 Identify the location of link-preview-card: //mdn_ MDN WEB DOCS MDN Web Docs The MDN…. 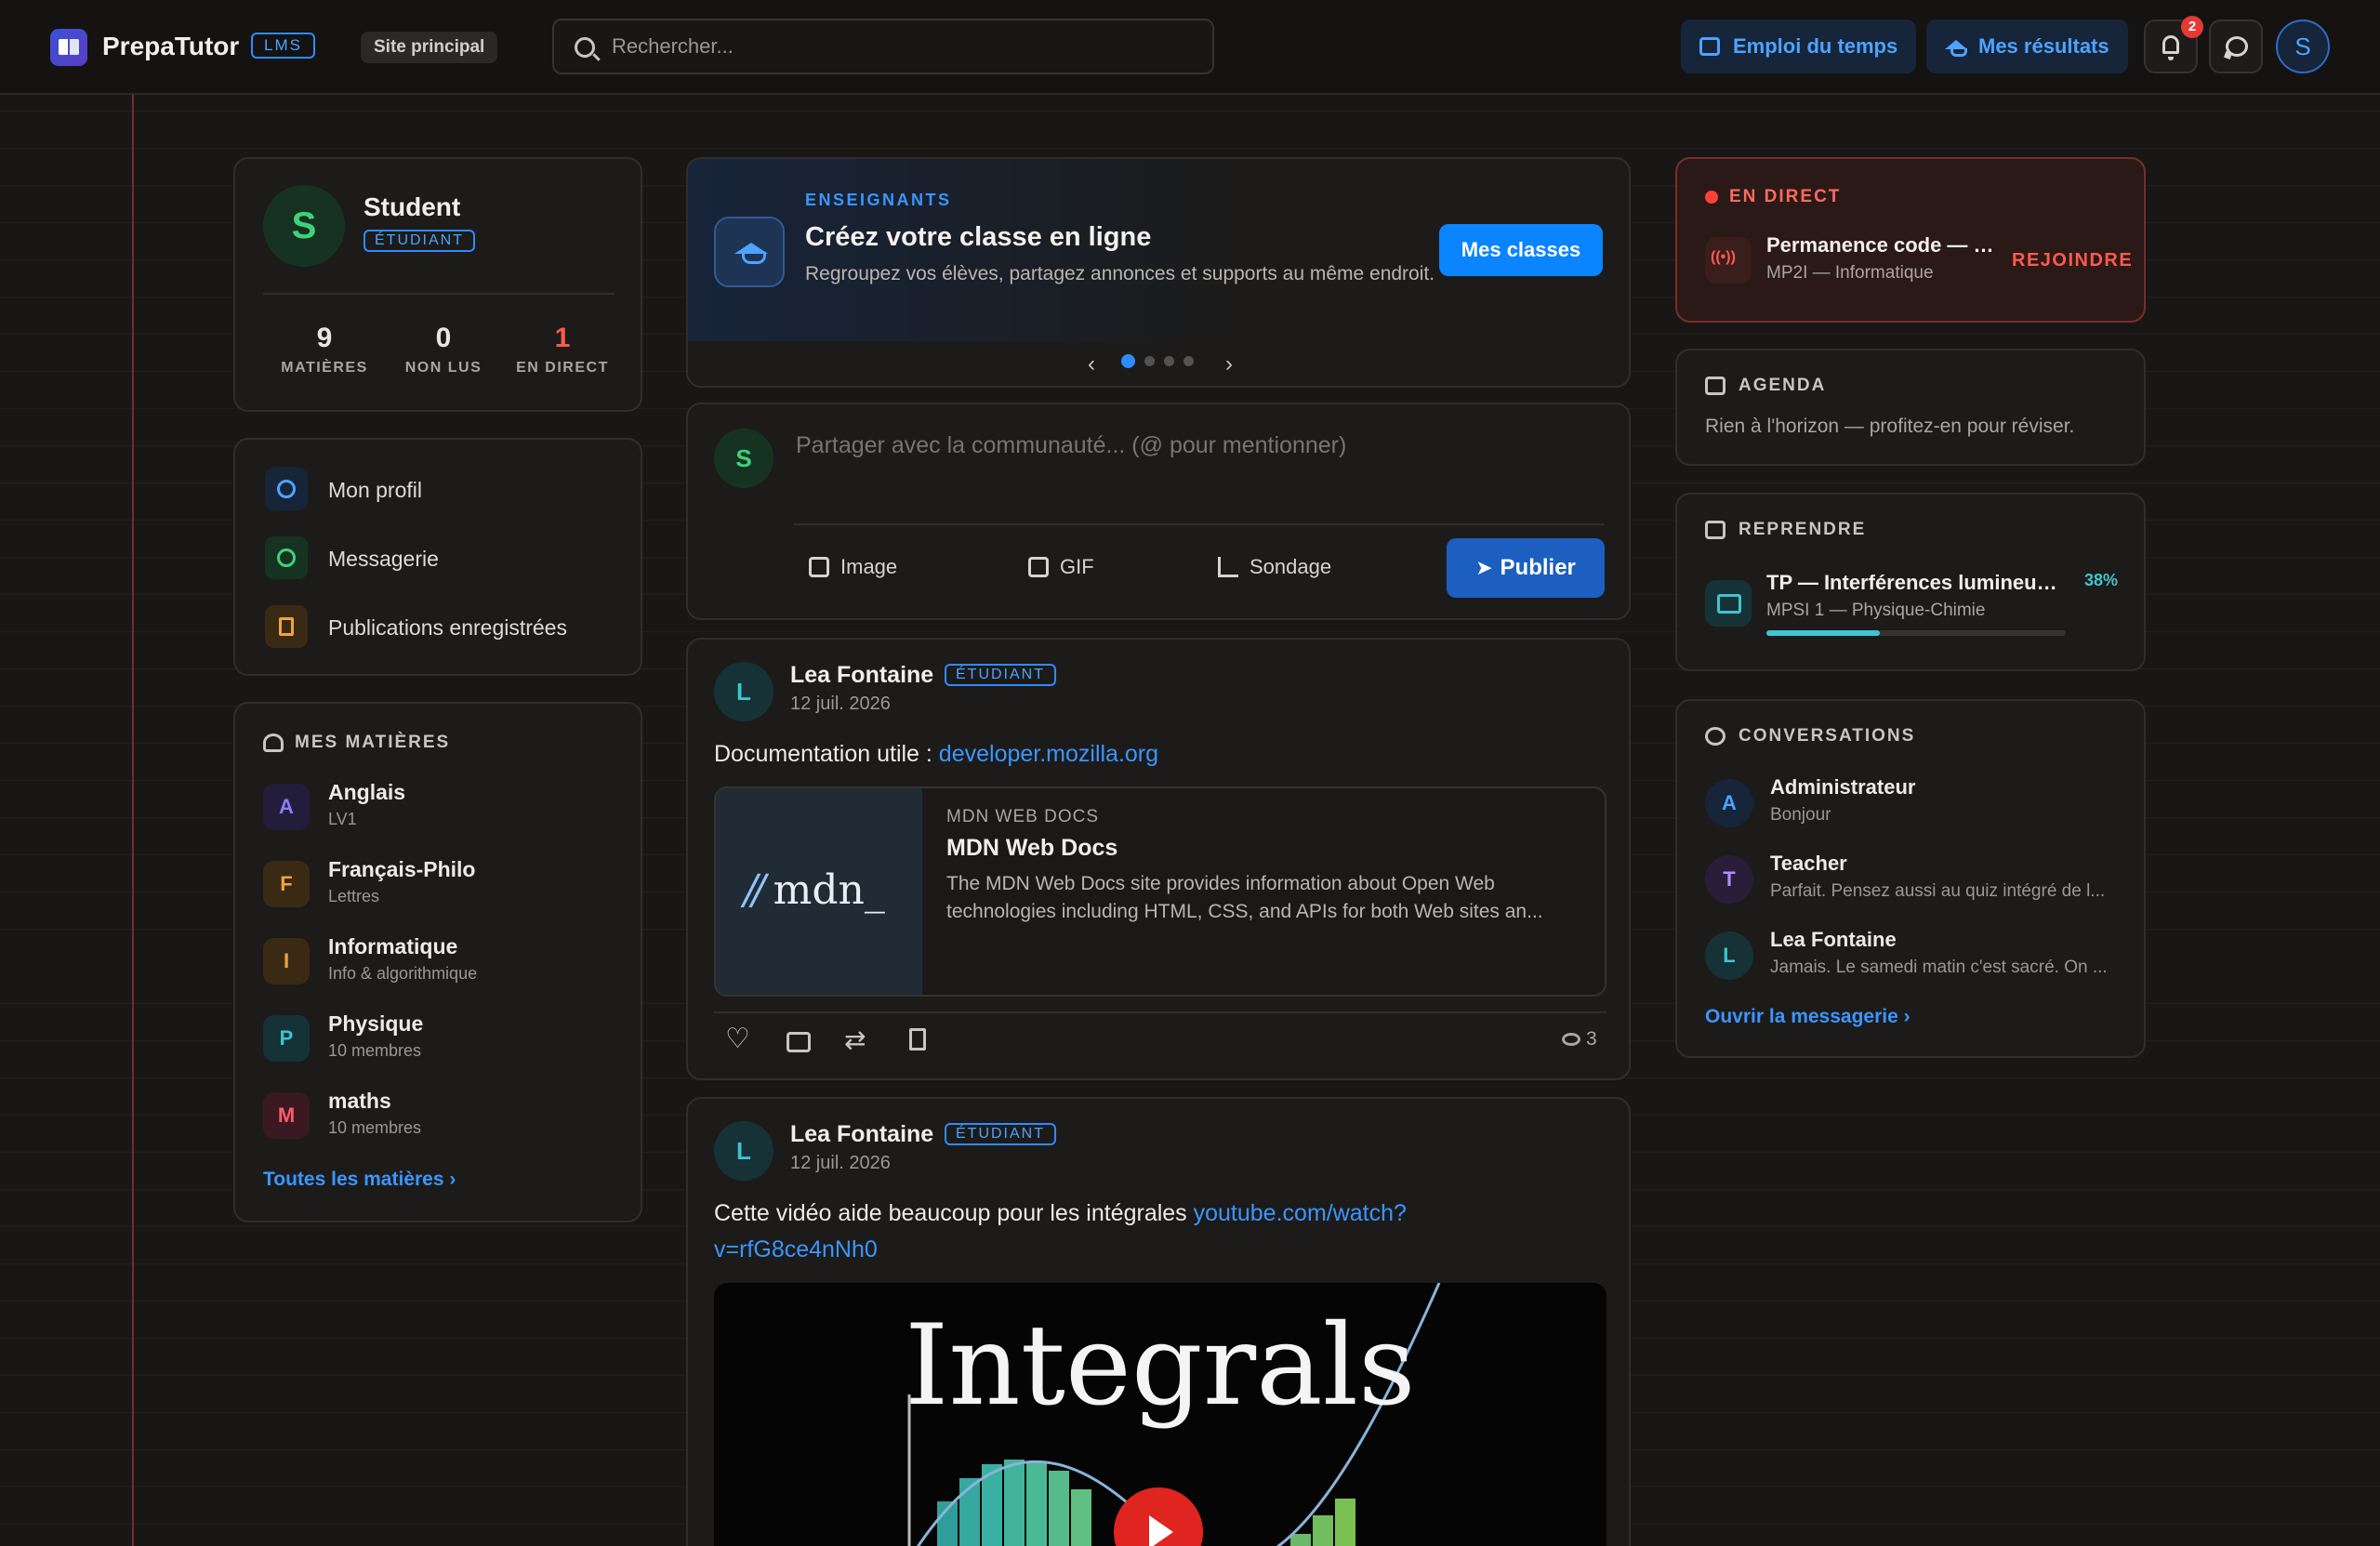
(1160, 891).